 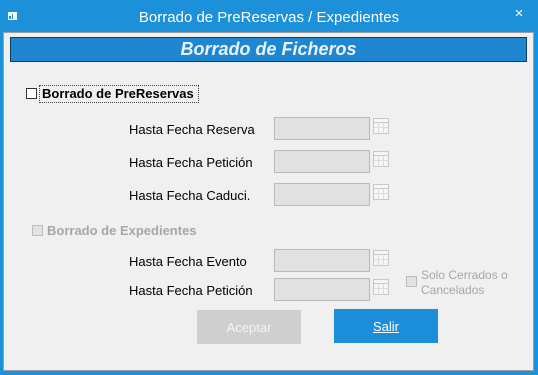 What do you see at coordinates (31, 93) in the screenshot?
I see `prereservas-checkbox` at bounding box center [31, 93].